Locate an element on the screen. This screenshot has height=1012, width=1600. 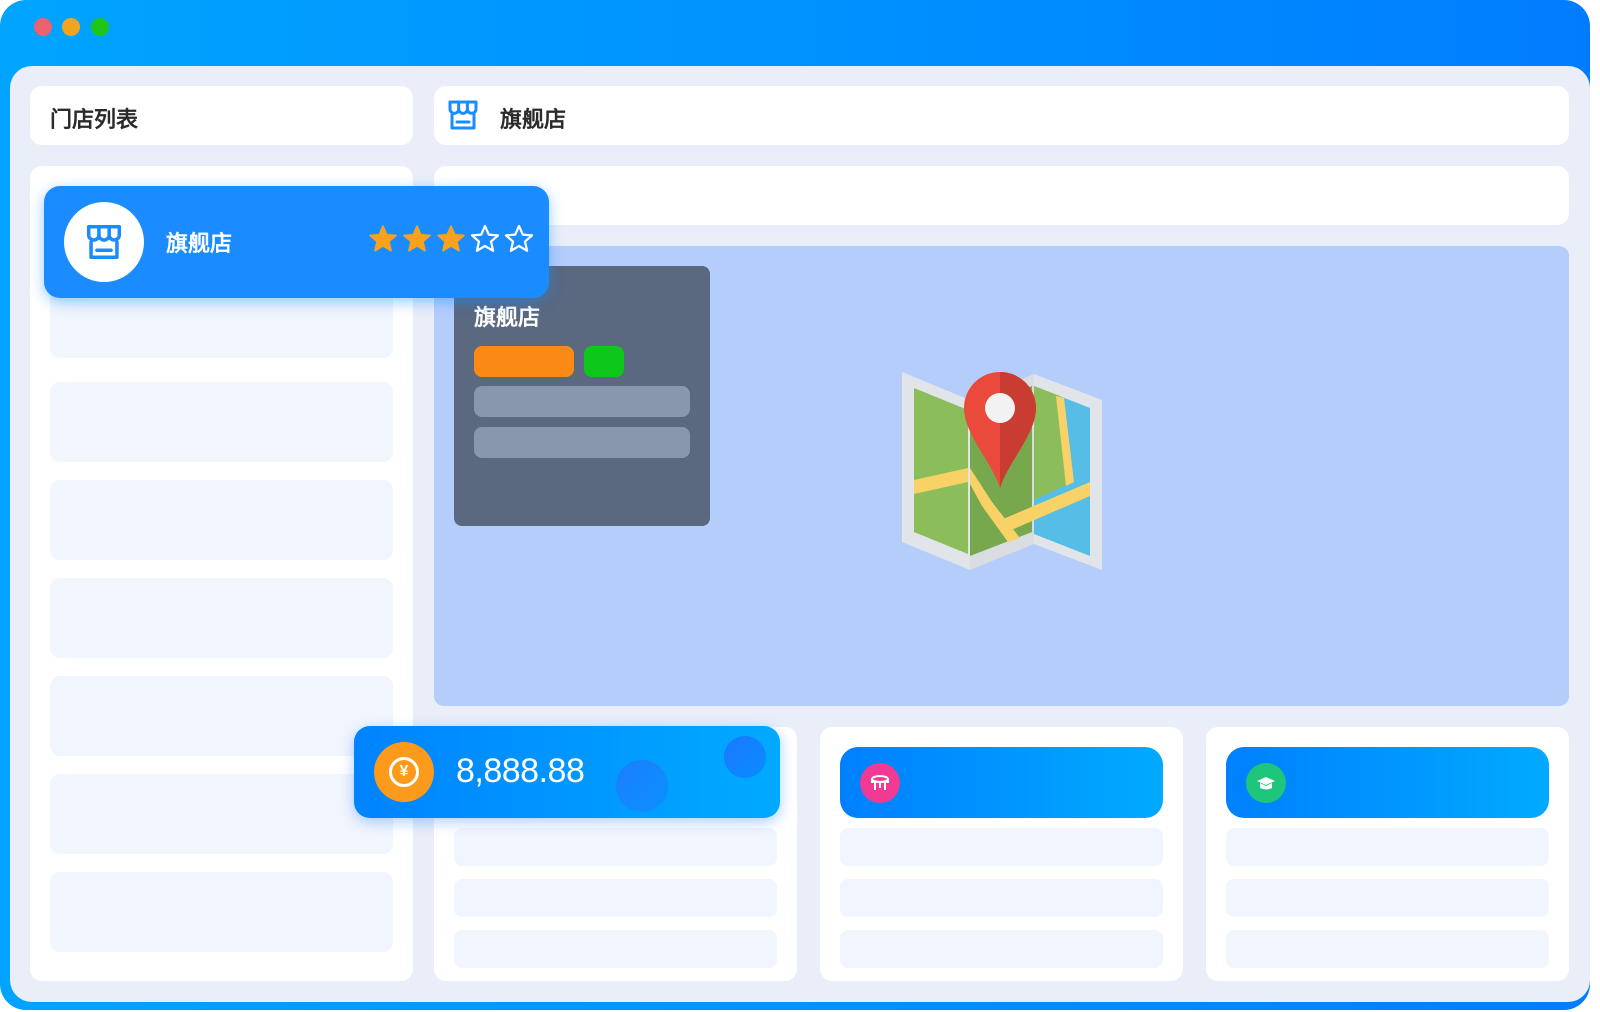
table-icon is located at coordinates (880, 783).